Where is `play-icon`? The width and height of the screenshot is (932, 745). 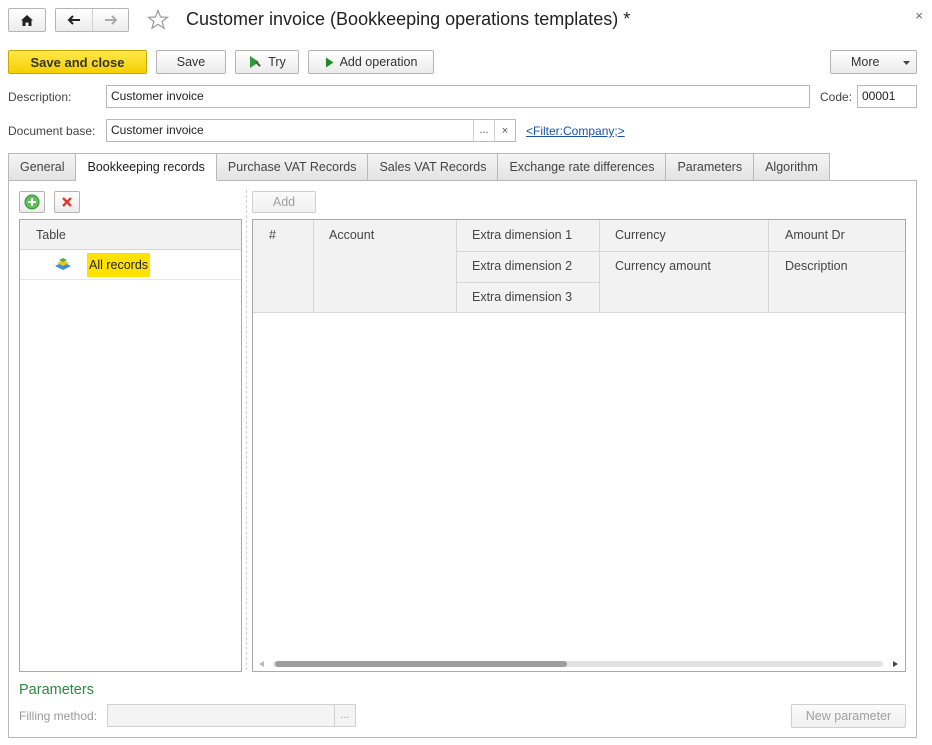
play-icon is located at coordinates (329, 62).